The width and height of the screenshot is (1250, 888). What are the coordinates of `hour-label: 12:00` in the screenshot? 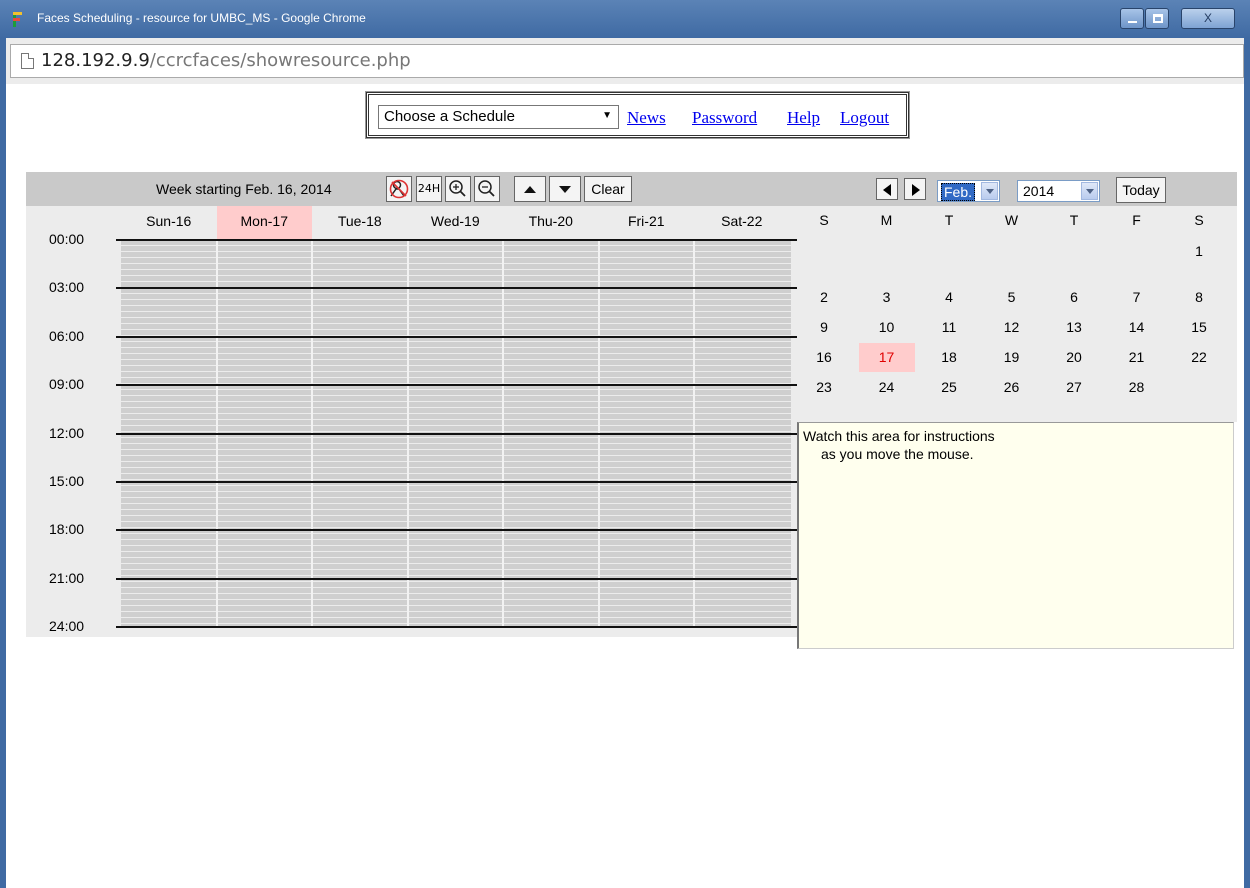 It's located at (67, 432).